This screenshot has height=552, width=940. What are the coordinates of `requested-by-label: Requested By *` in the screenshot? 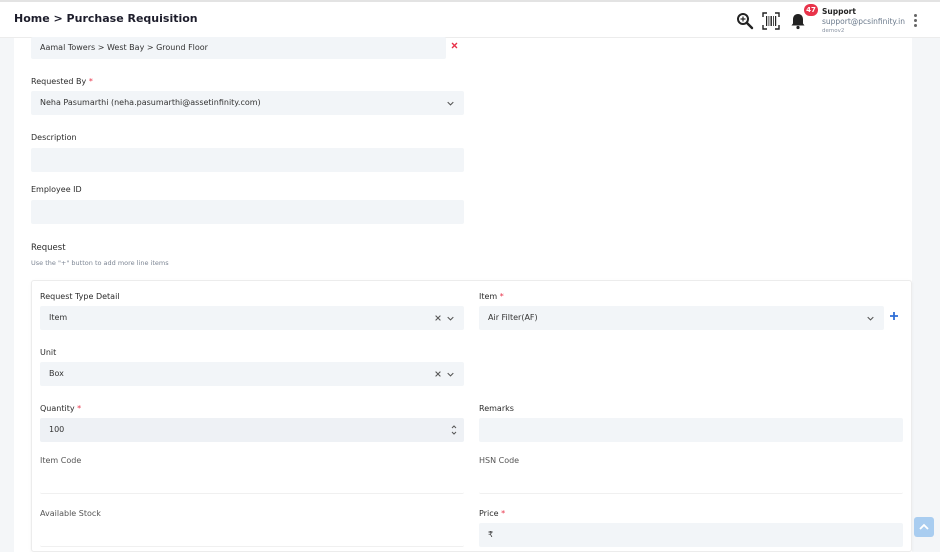 It's located at (62, 81).